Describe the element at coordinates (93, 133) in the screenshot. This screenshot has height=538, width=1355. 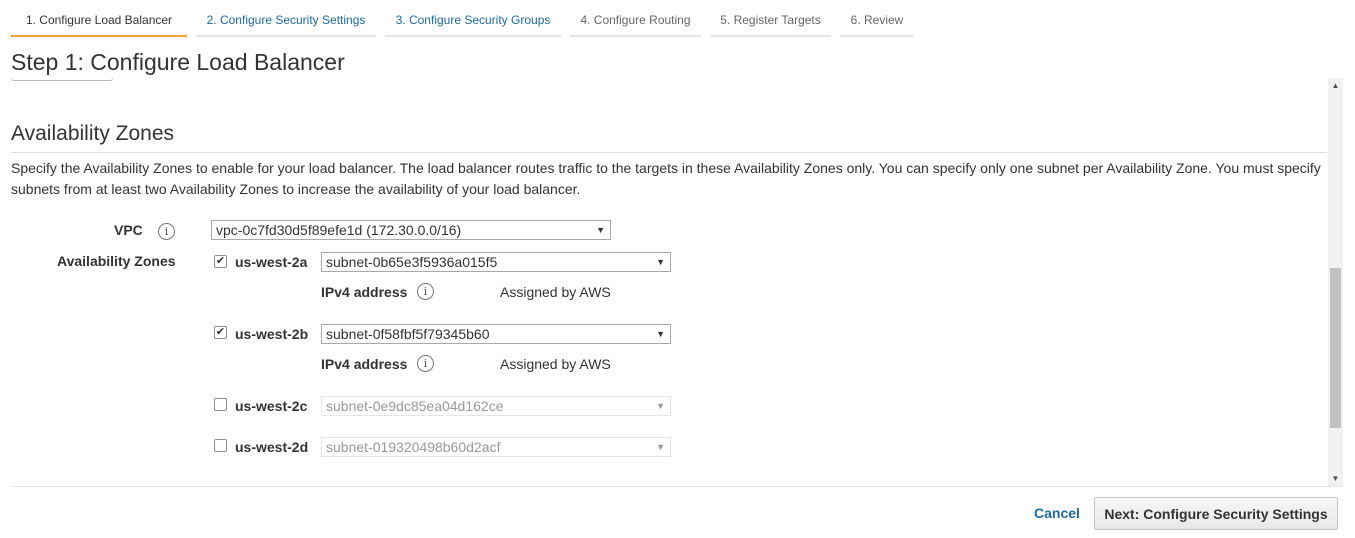
I see `section-title: Availability Zones` at that location.